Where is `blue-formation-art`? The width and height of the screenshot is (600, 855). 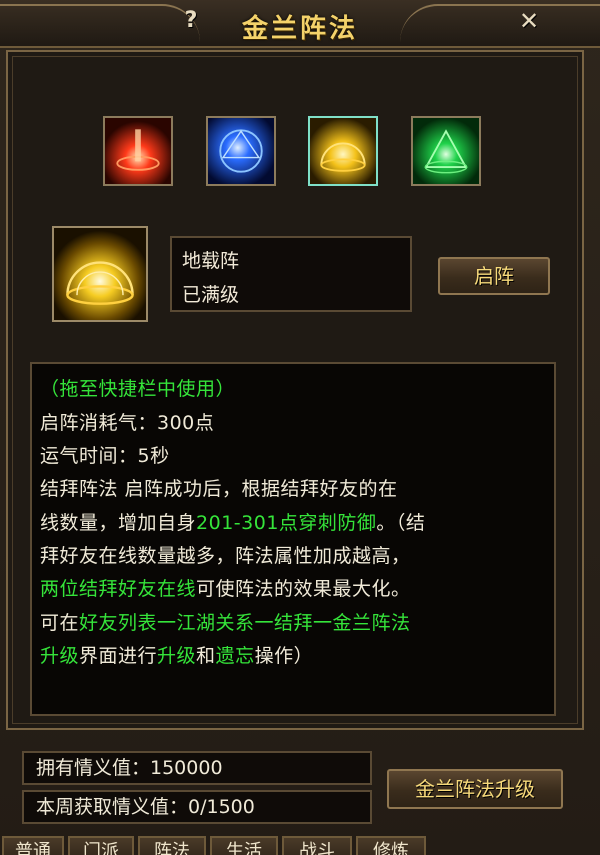 blue-formation-art is located at coordinates (241, 151).